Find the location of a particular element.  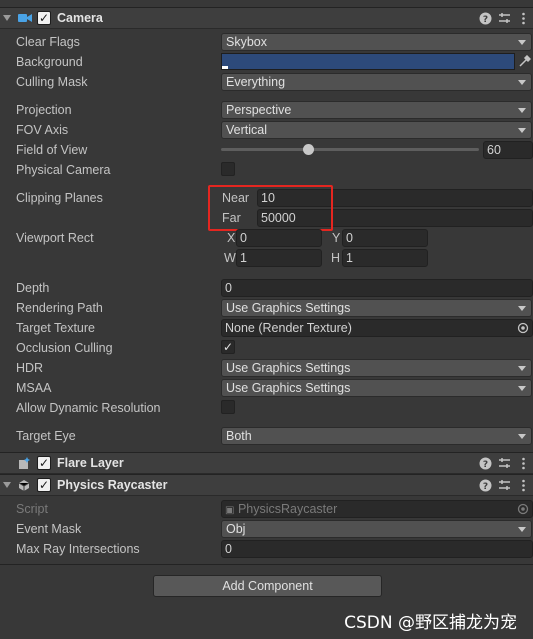

viewport-w-field: 1 is located at coordinates (279, 258).